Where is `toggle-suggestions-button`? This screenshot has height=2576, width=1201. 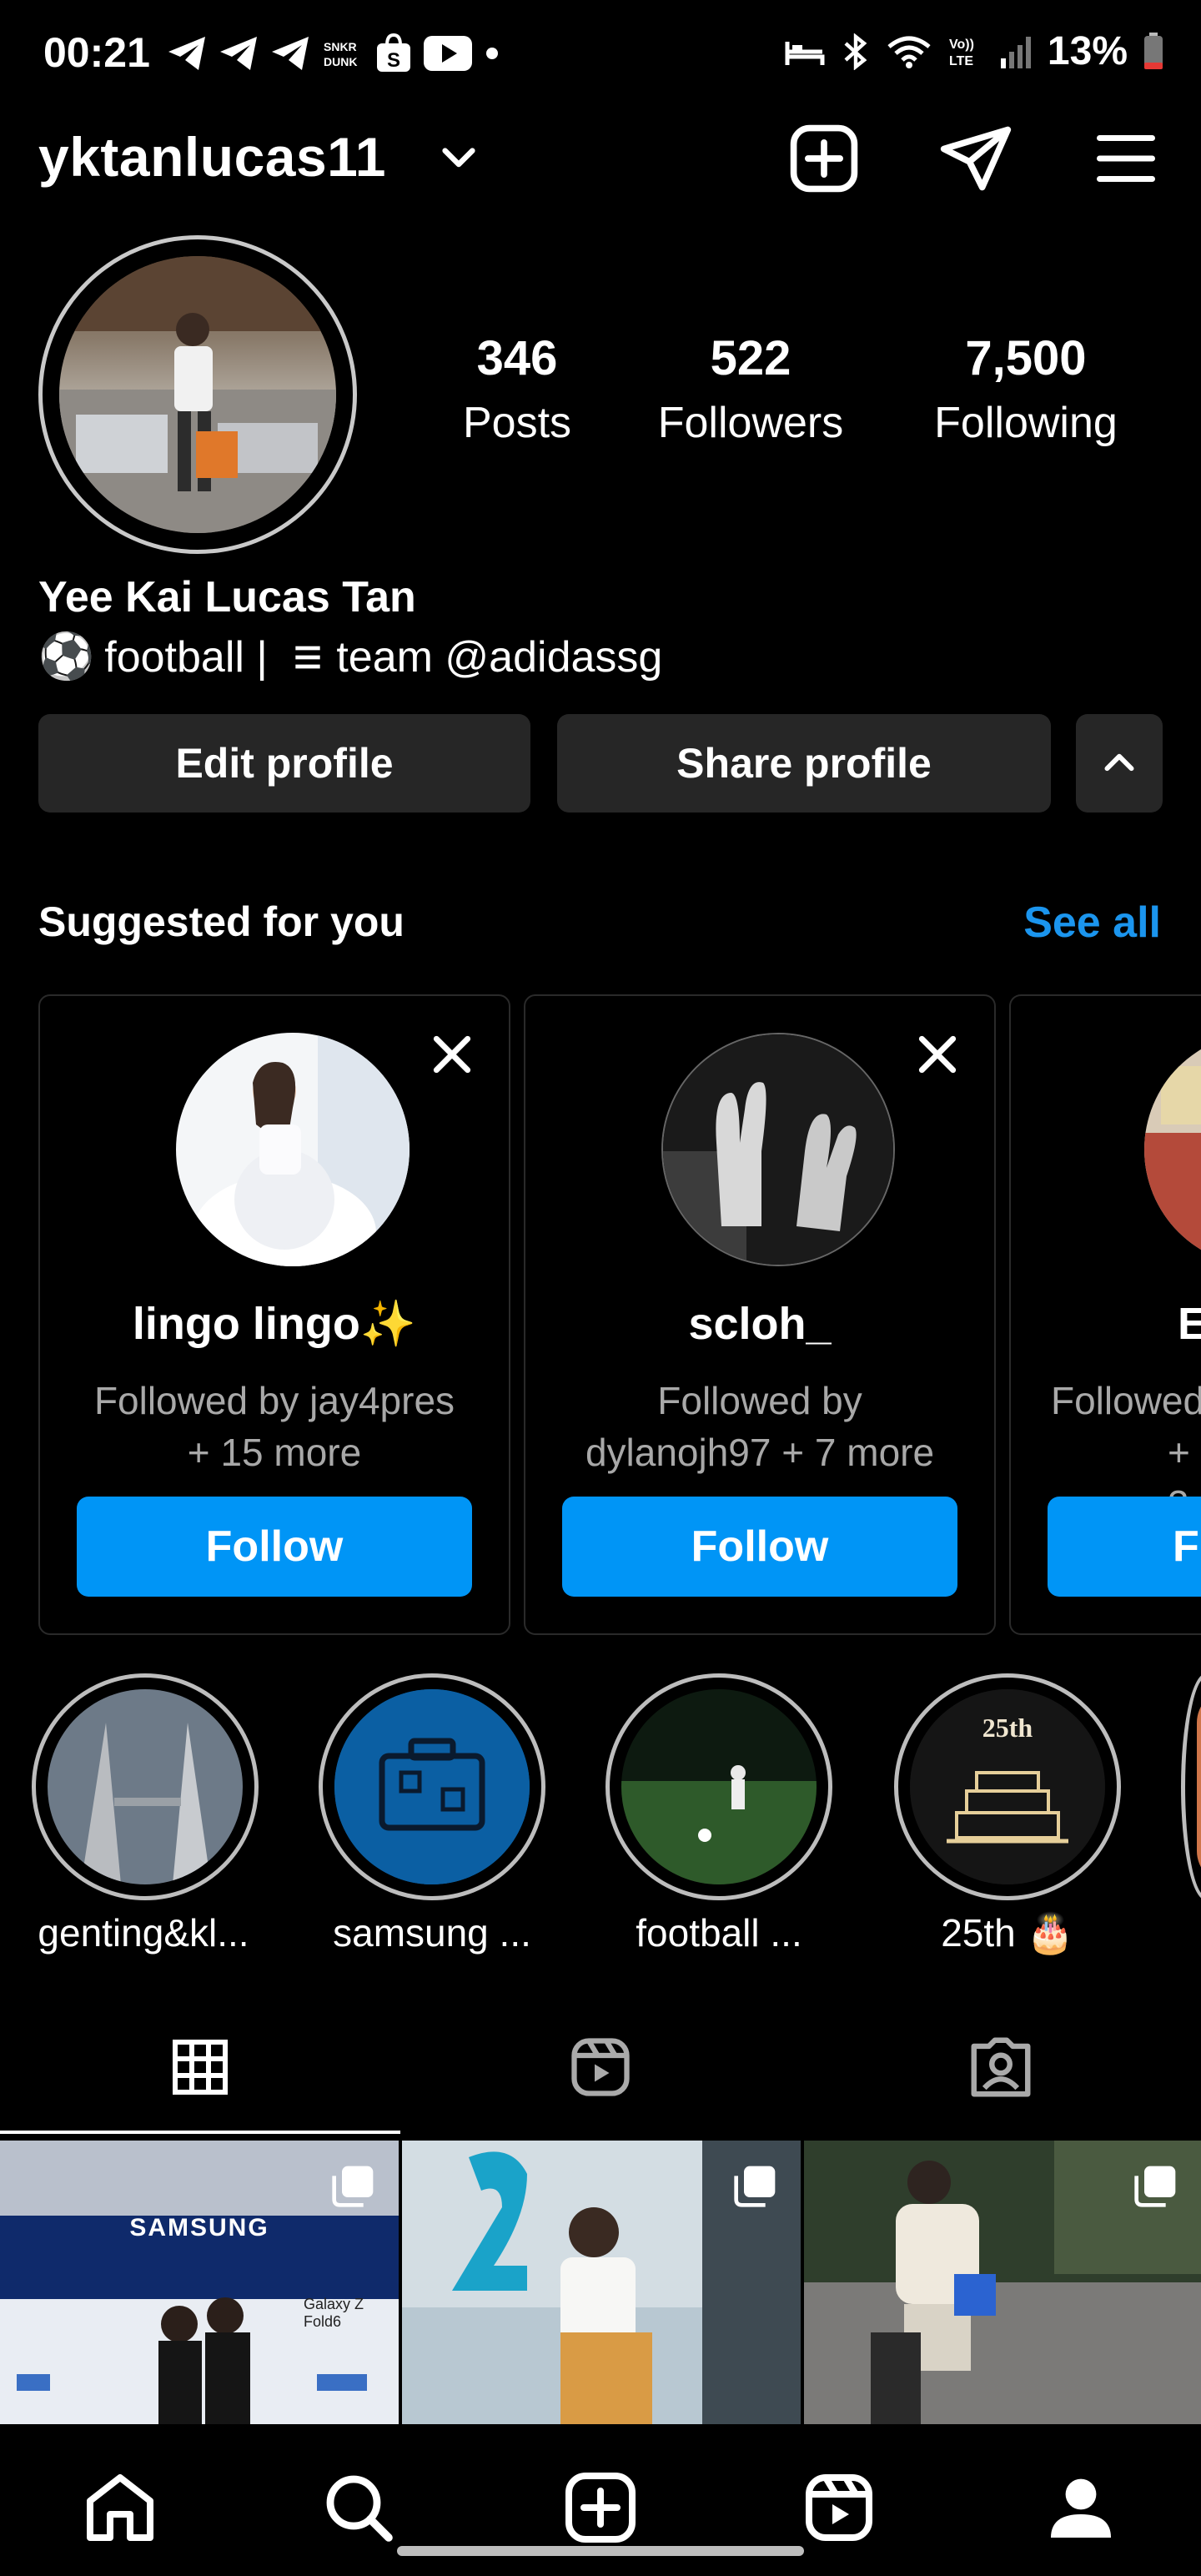 toggle-suggestions-button is located at coordinates (1119, 763).